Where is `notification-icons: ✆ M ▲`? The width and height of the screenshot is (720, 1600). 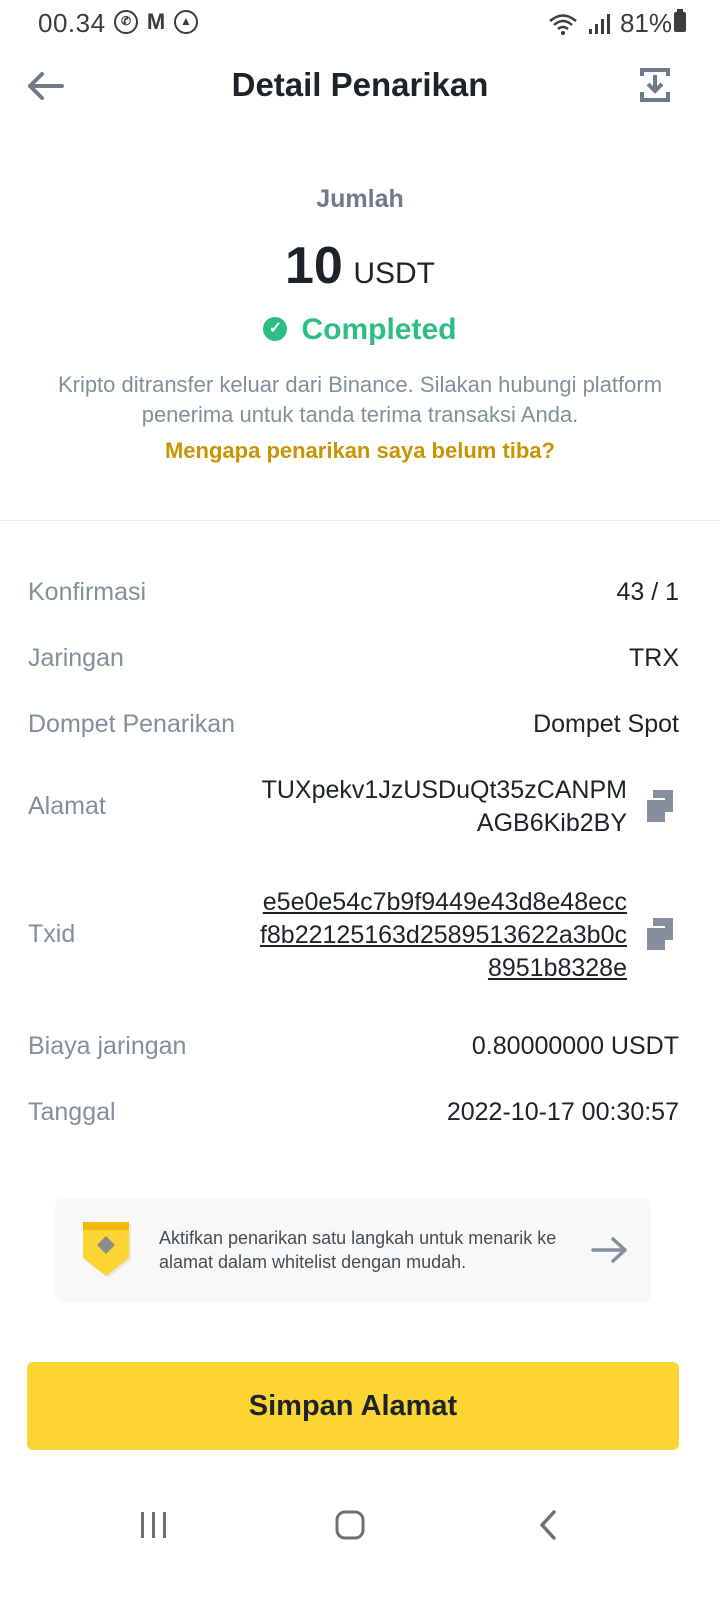 notification-icons: ✆ M ▲ is located at coordinates (156, 22).